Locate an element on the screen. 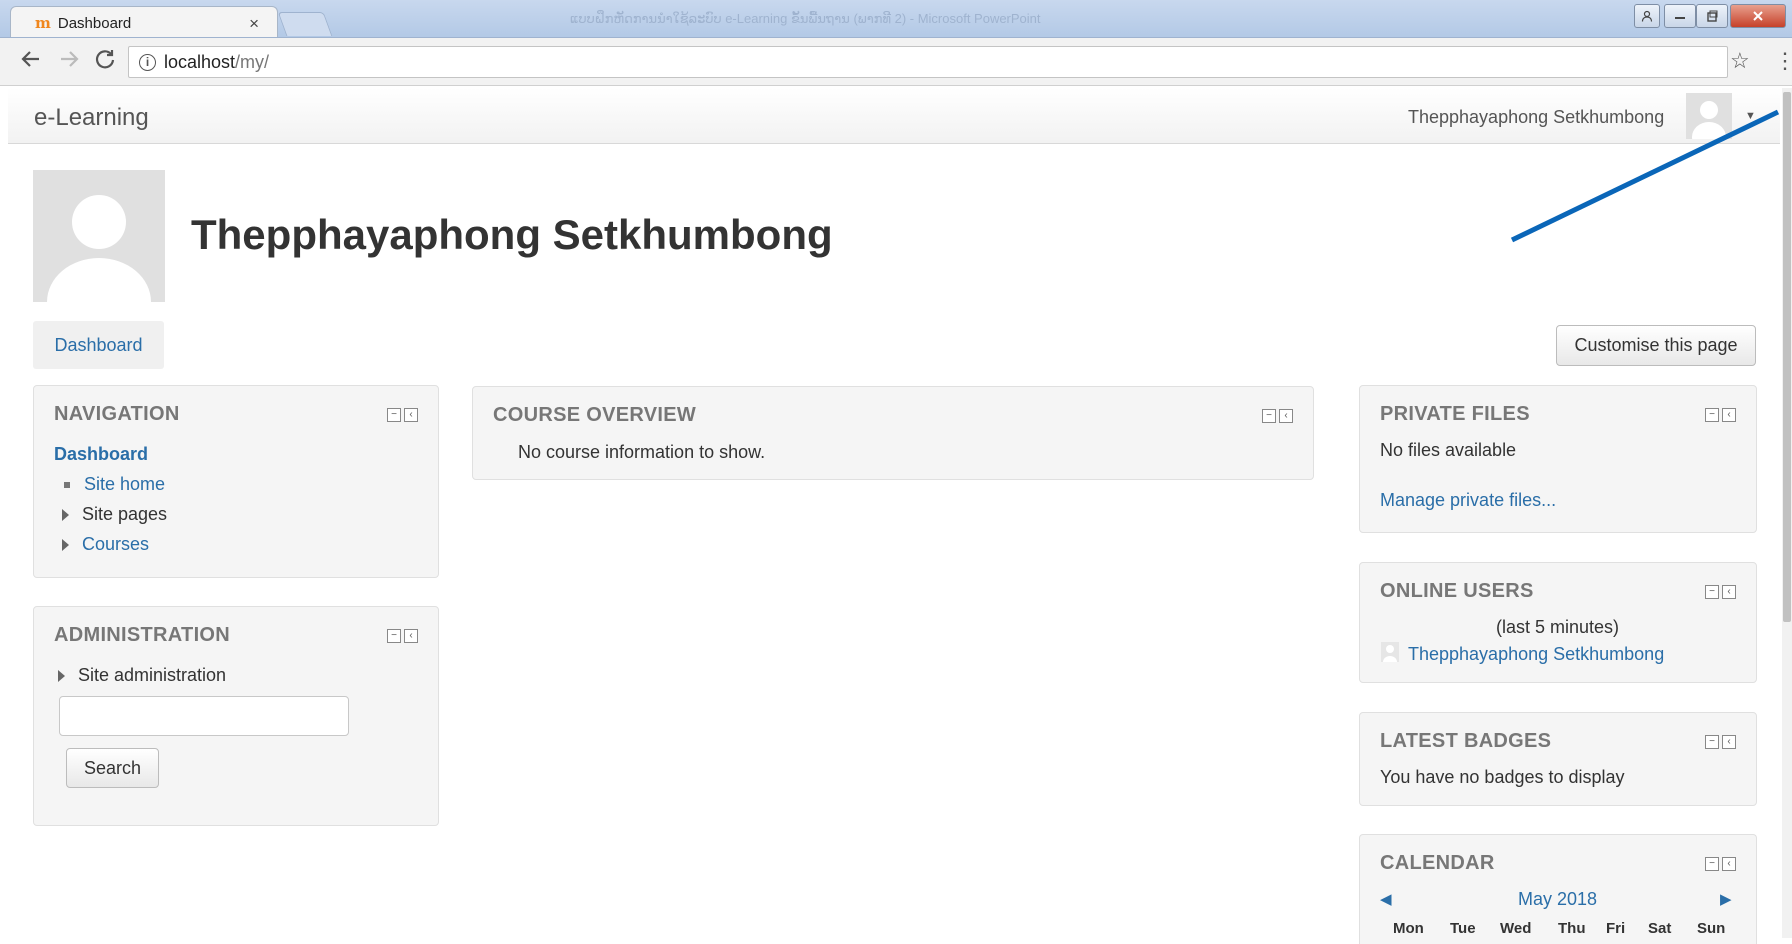 This screenshot has height=944, width=1792. forward-arrow-icon is located at coordinates (69, 62).